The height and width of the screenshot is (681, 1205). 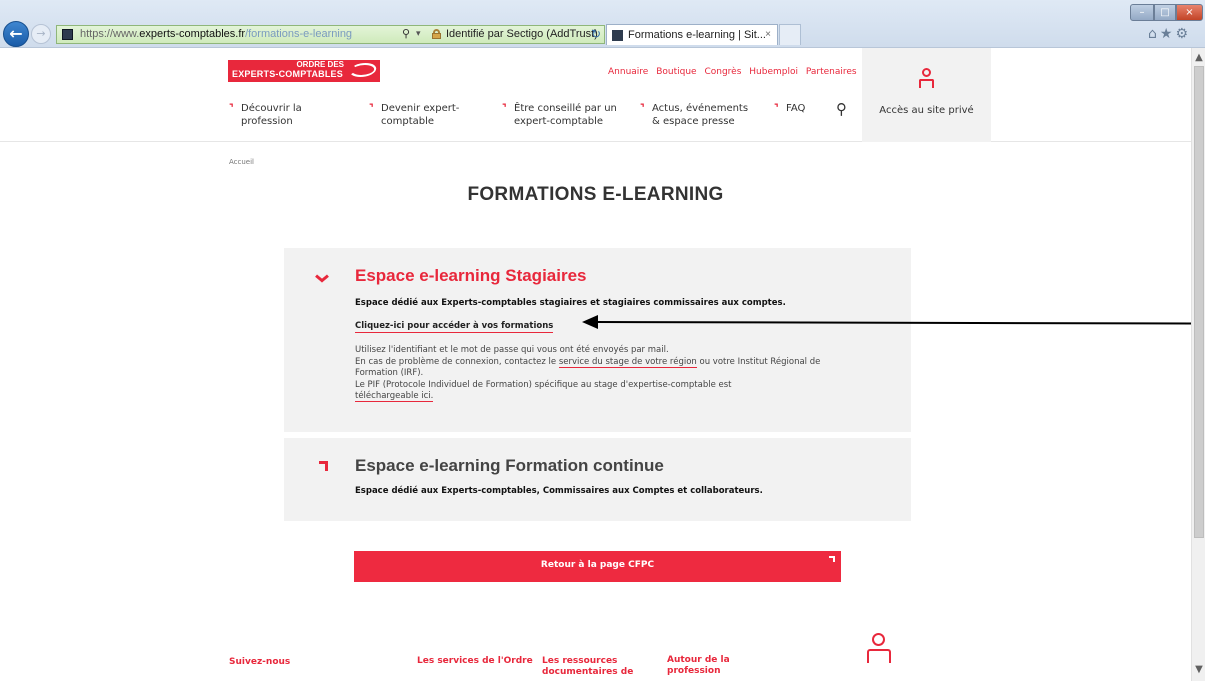 I want to click on tab-close-icon: ×, so click(x=768, y=35).